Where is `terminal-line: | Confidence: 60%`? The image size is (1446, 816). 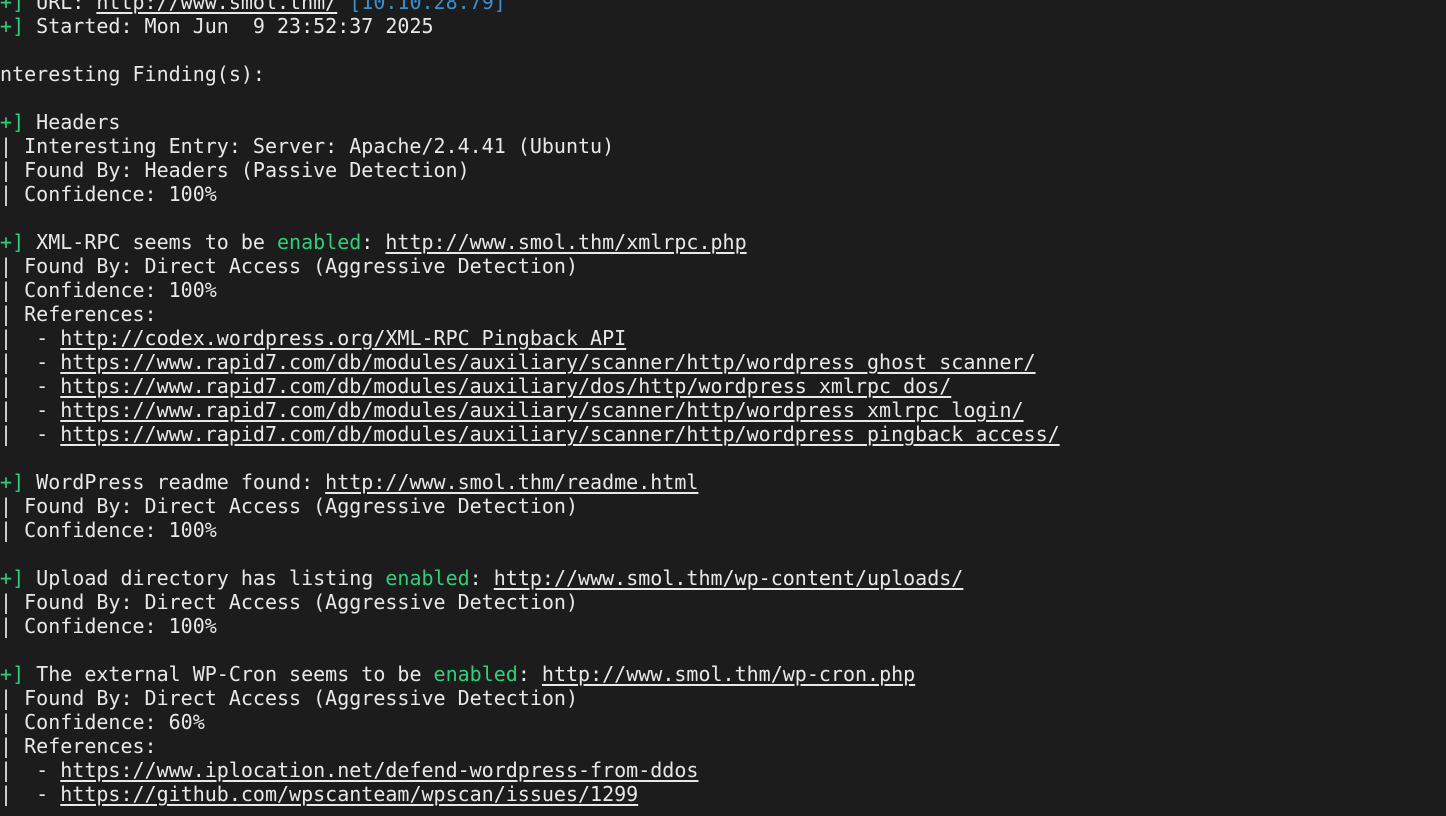 terminal-line: | Confidence: 60% is located at coordinates (102, 722).